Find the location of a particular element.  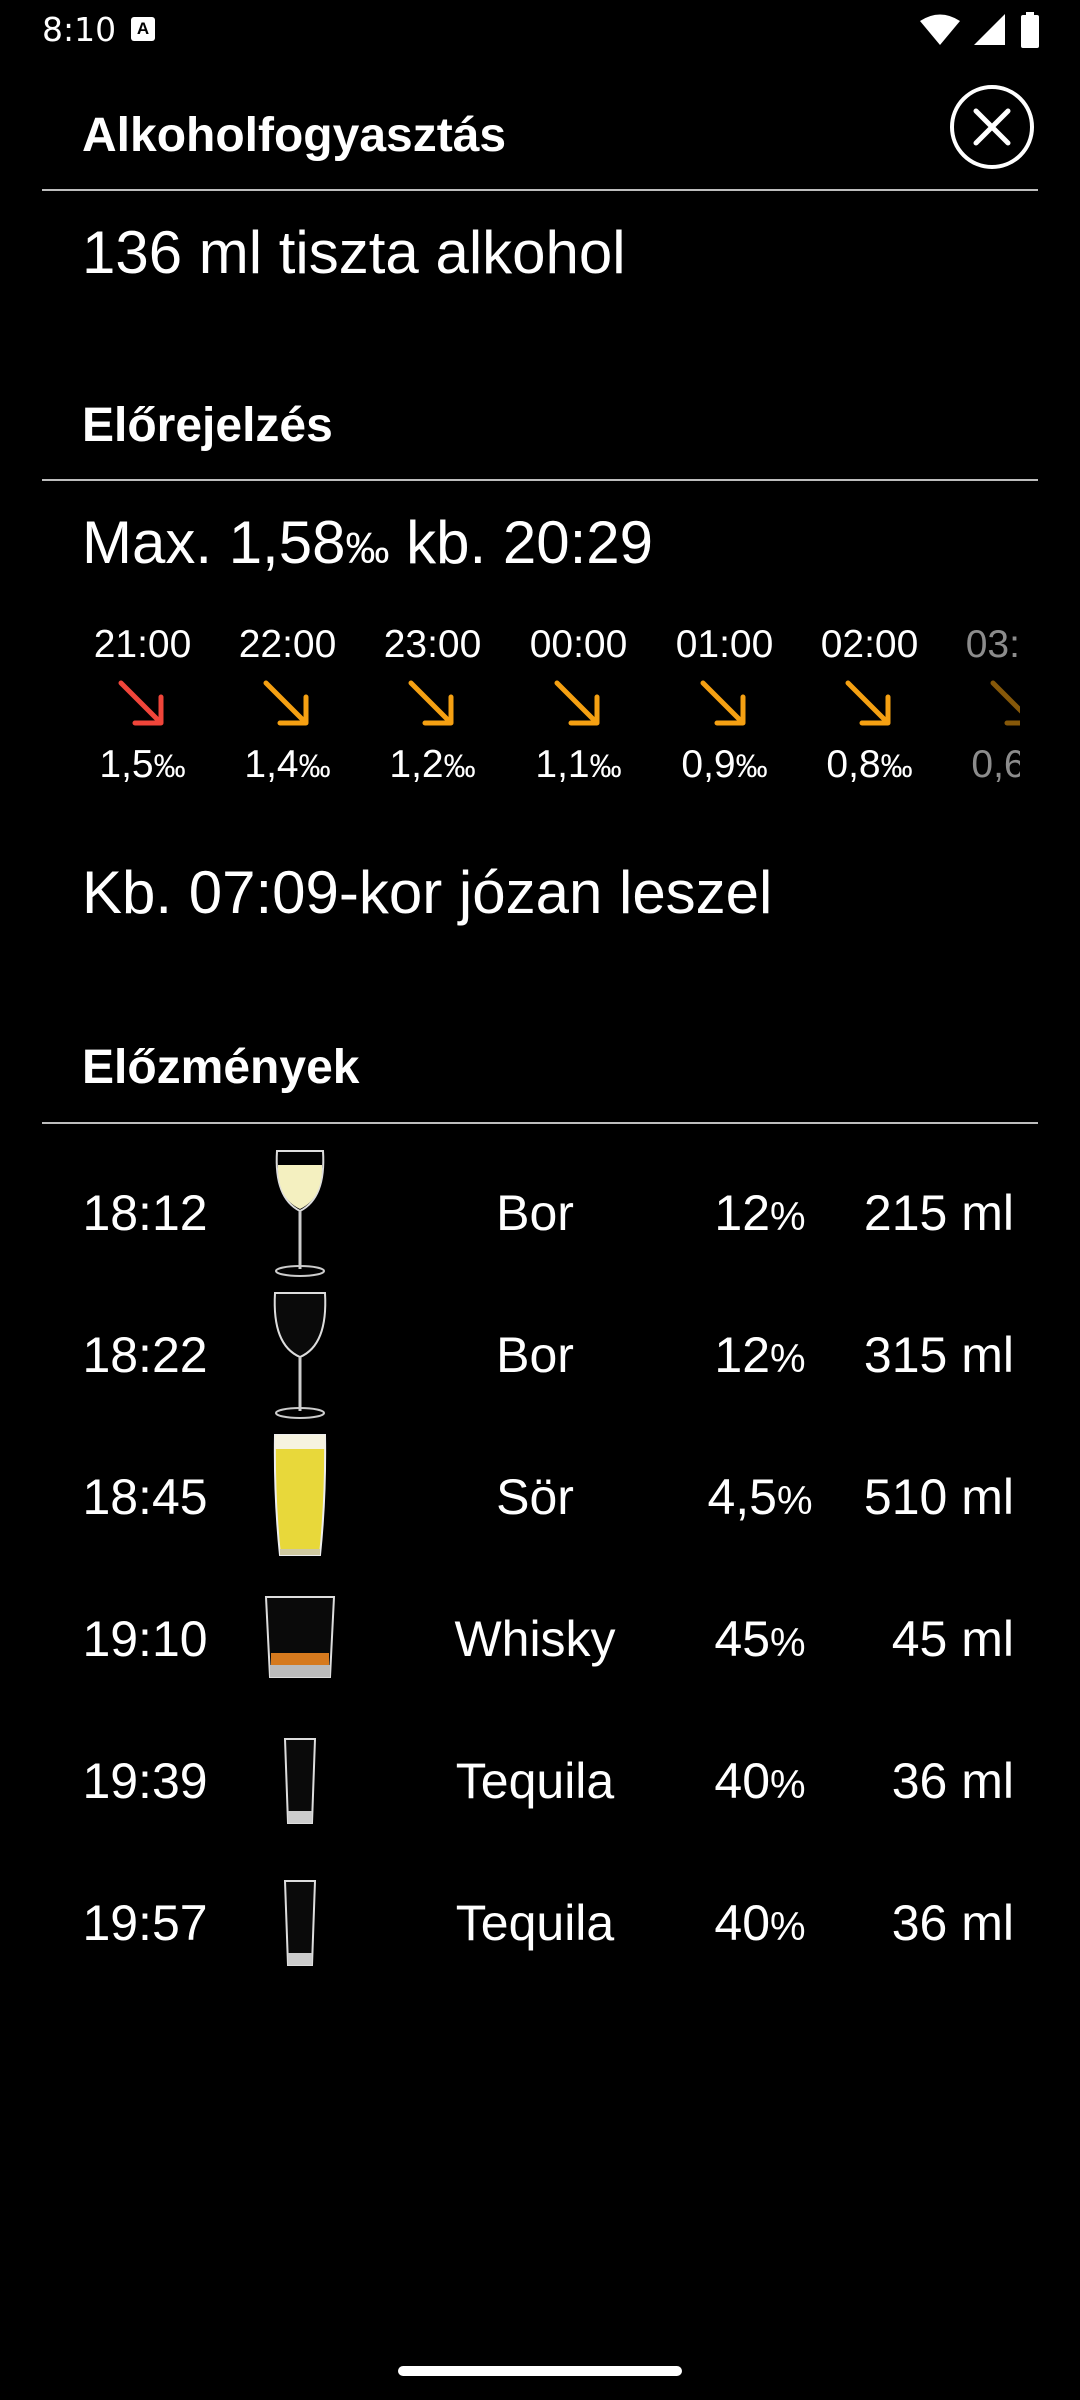

forecast-max-value: Max. 1,58 is located at coordinates (214, 542).